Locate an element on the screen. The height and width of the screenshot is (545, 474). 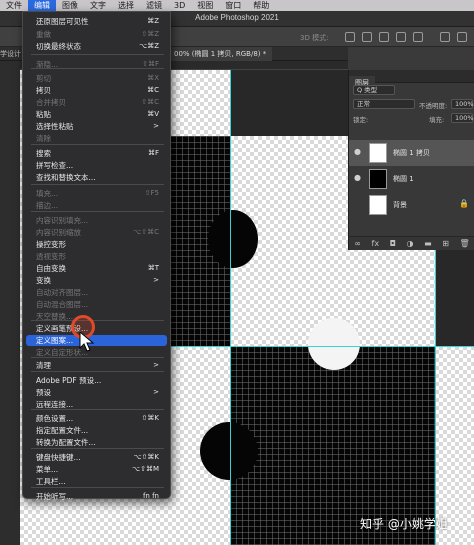
edit-menu-item: 菜单... ⌥⇧⌘M is located at coordinates (96, 469).